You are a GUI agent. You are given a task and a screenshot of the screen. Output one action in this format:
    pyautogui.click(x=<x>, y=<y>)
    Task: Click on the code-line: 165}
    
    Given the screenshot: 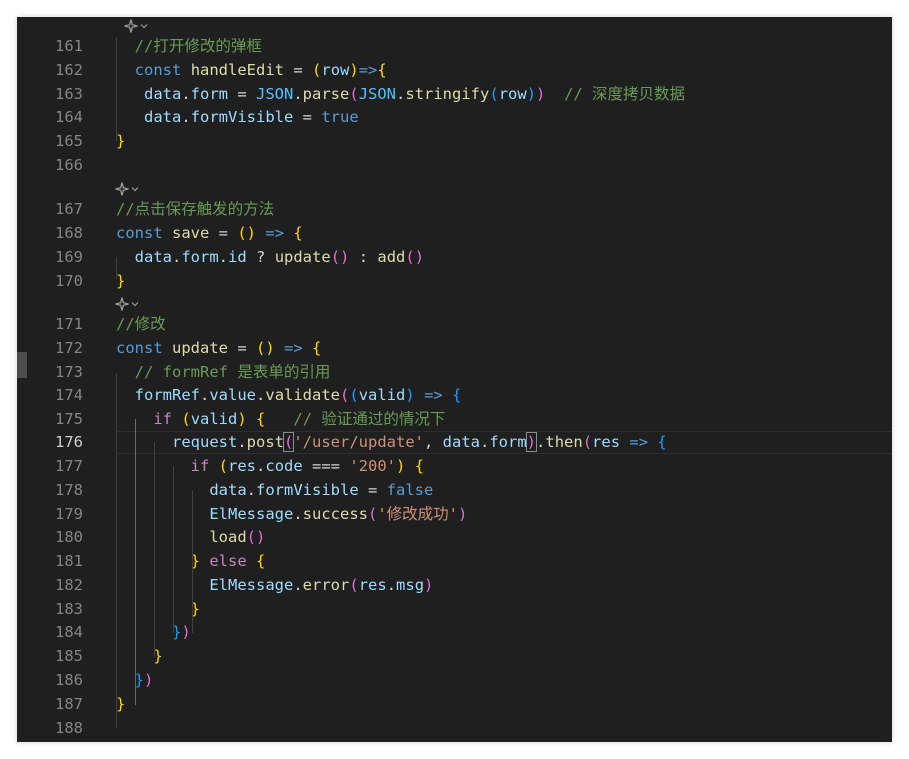 What is the action you would take?
    pyautogui.click(x=454, y=141)
    